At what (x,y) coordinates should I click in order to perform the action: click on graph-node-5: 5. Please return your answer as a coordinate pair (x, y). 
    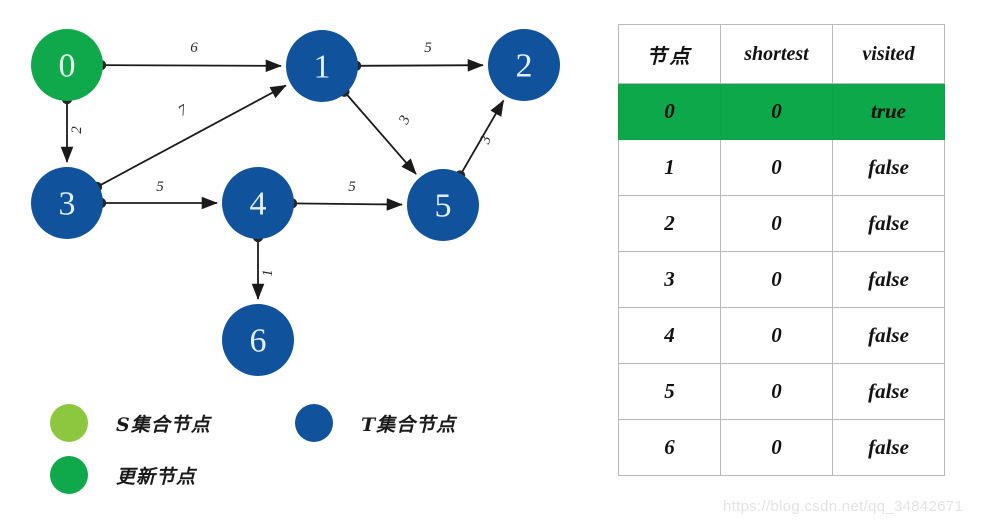
    Looking at the image, I should click on (443, 205).